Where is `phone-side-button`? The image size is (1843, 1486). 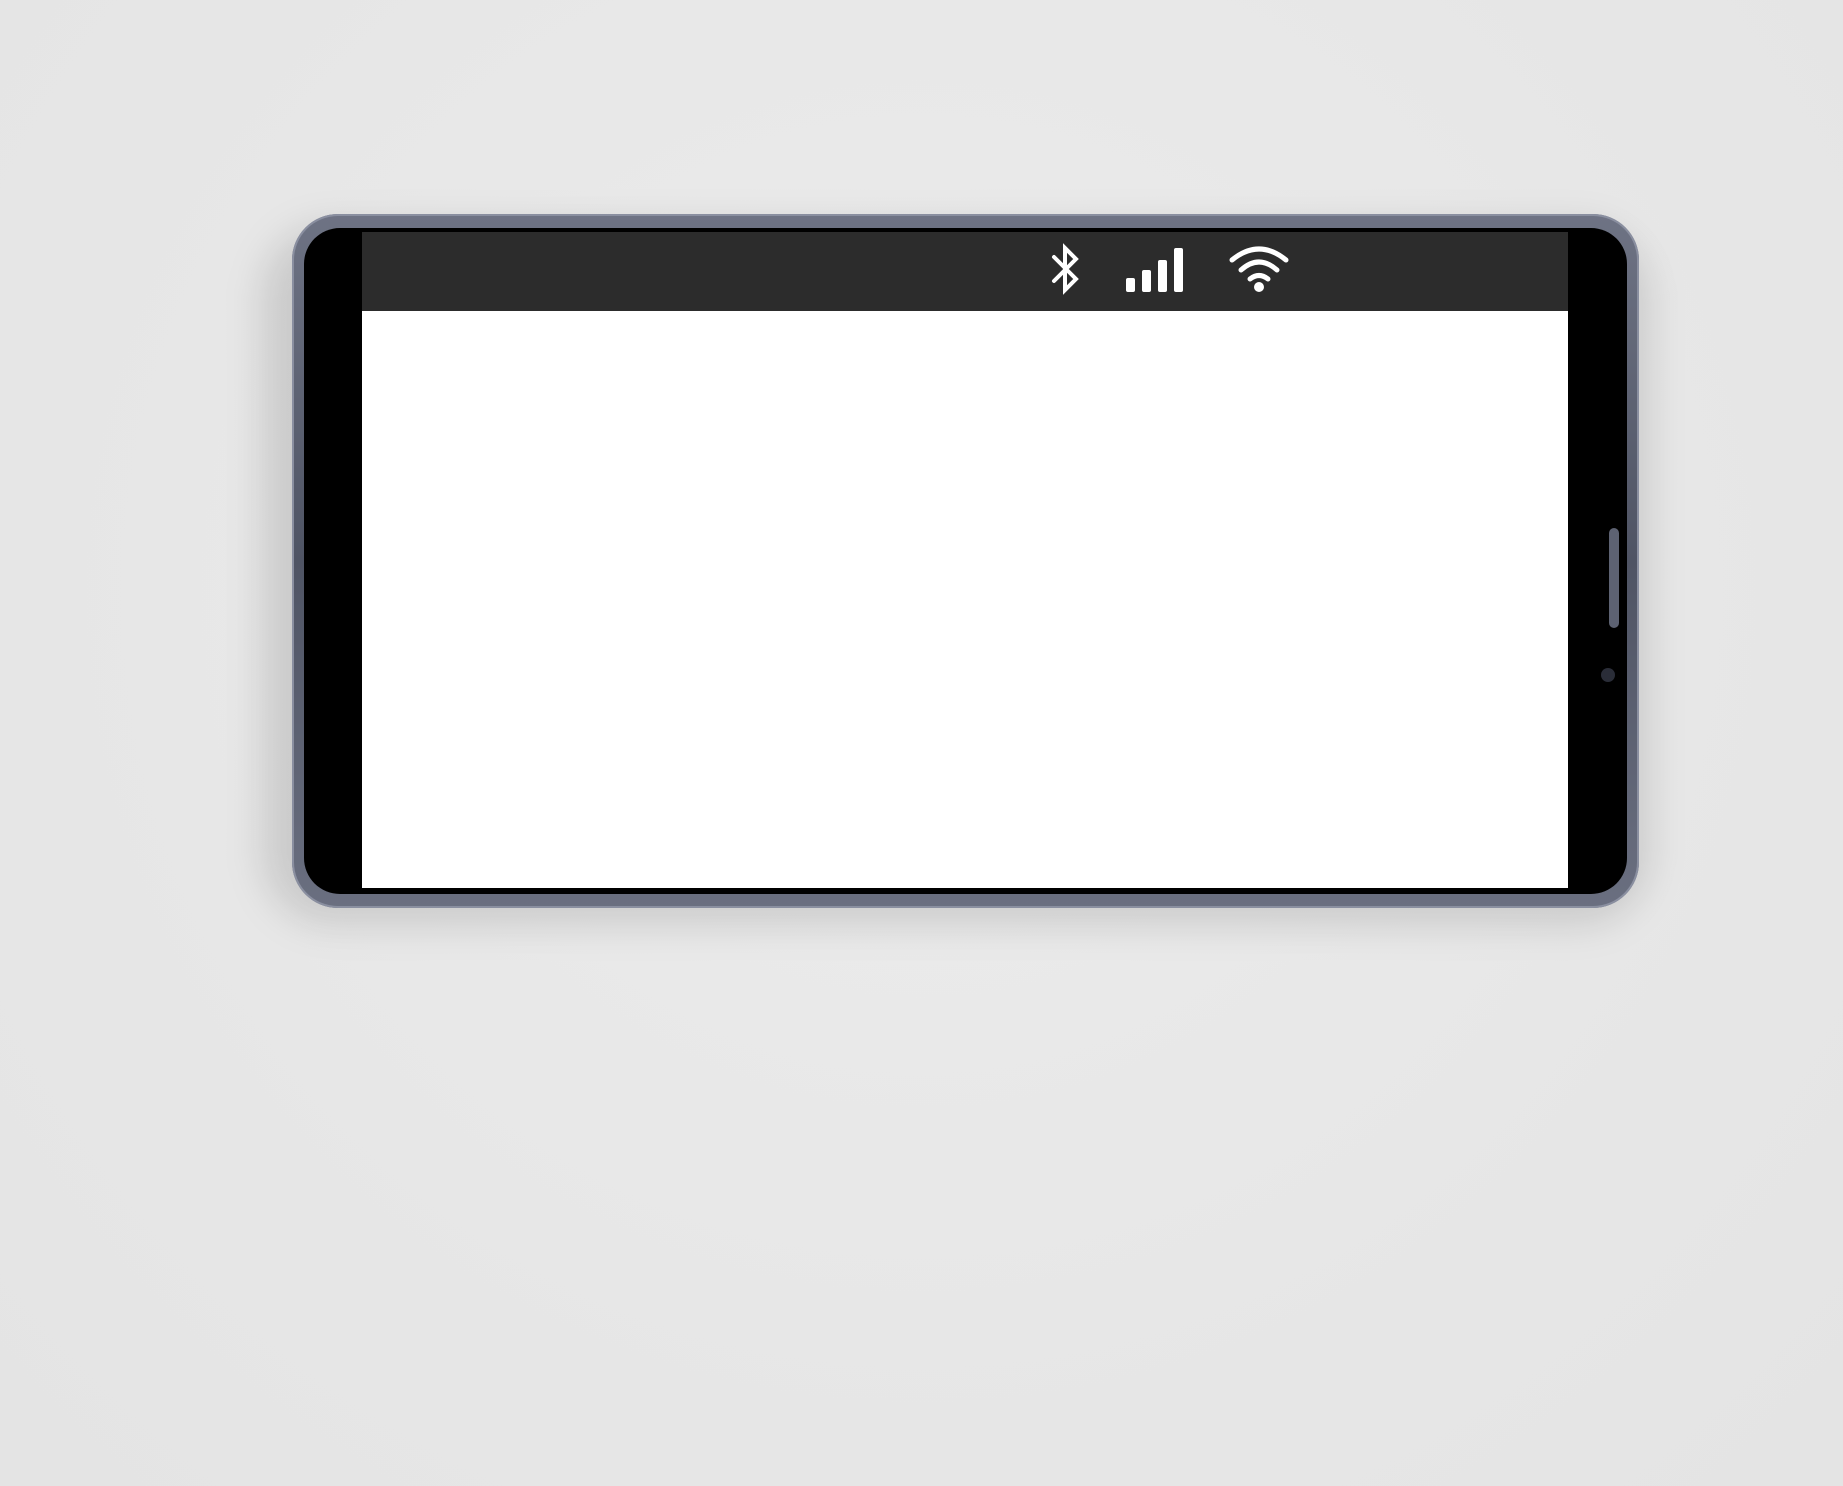
phone-side-button is located at coordinates (1614, 578).